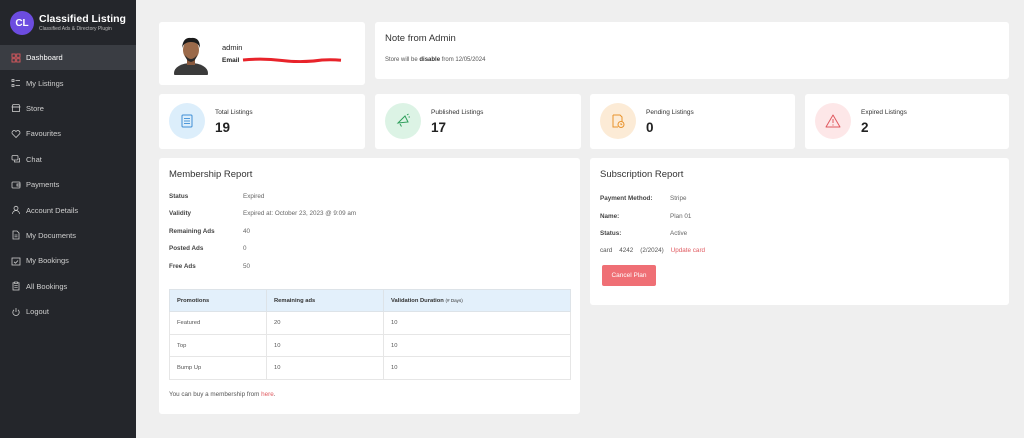 Image resolution: width=1024 pixels, height=438 pixels. I want to click on column-header: Promotions, so click(218, 300).